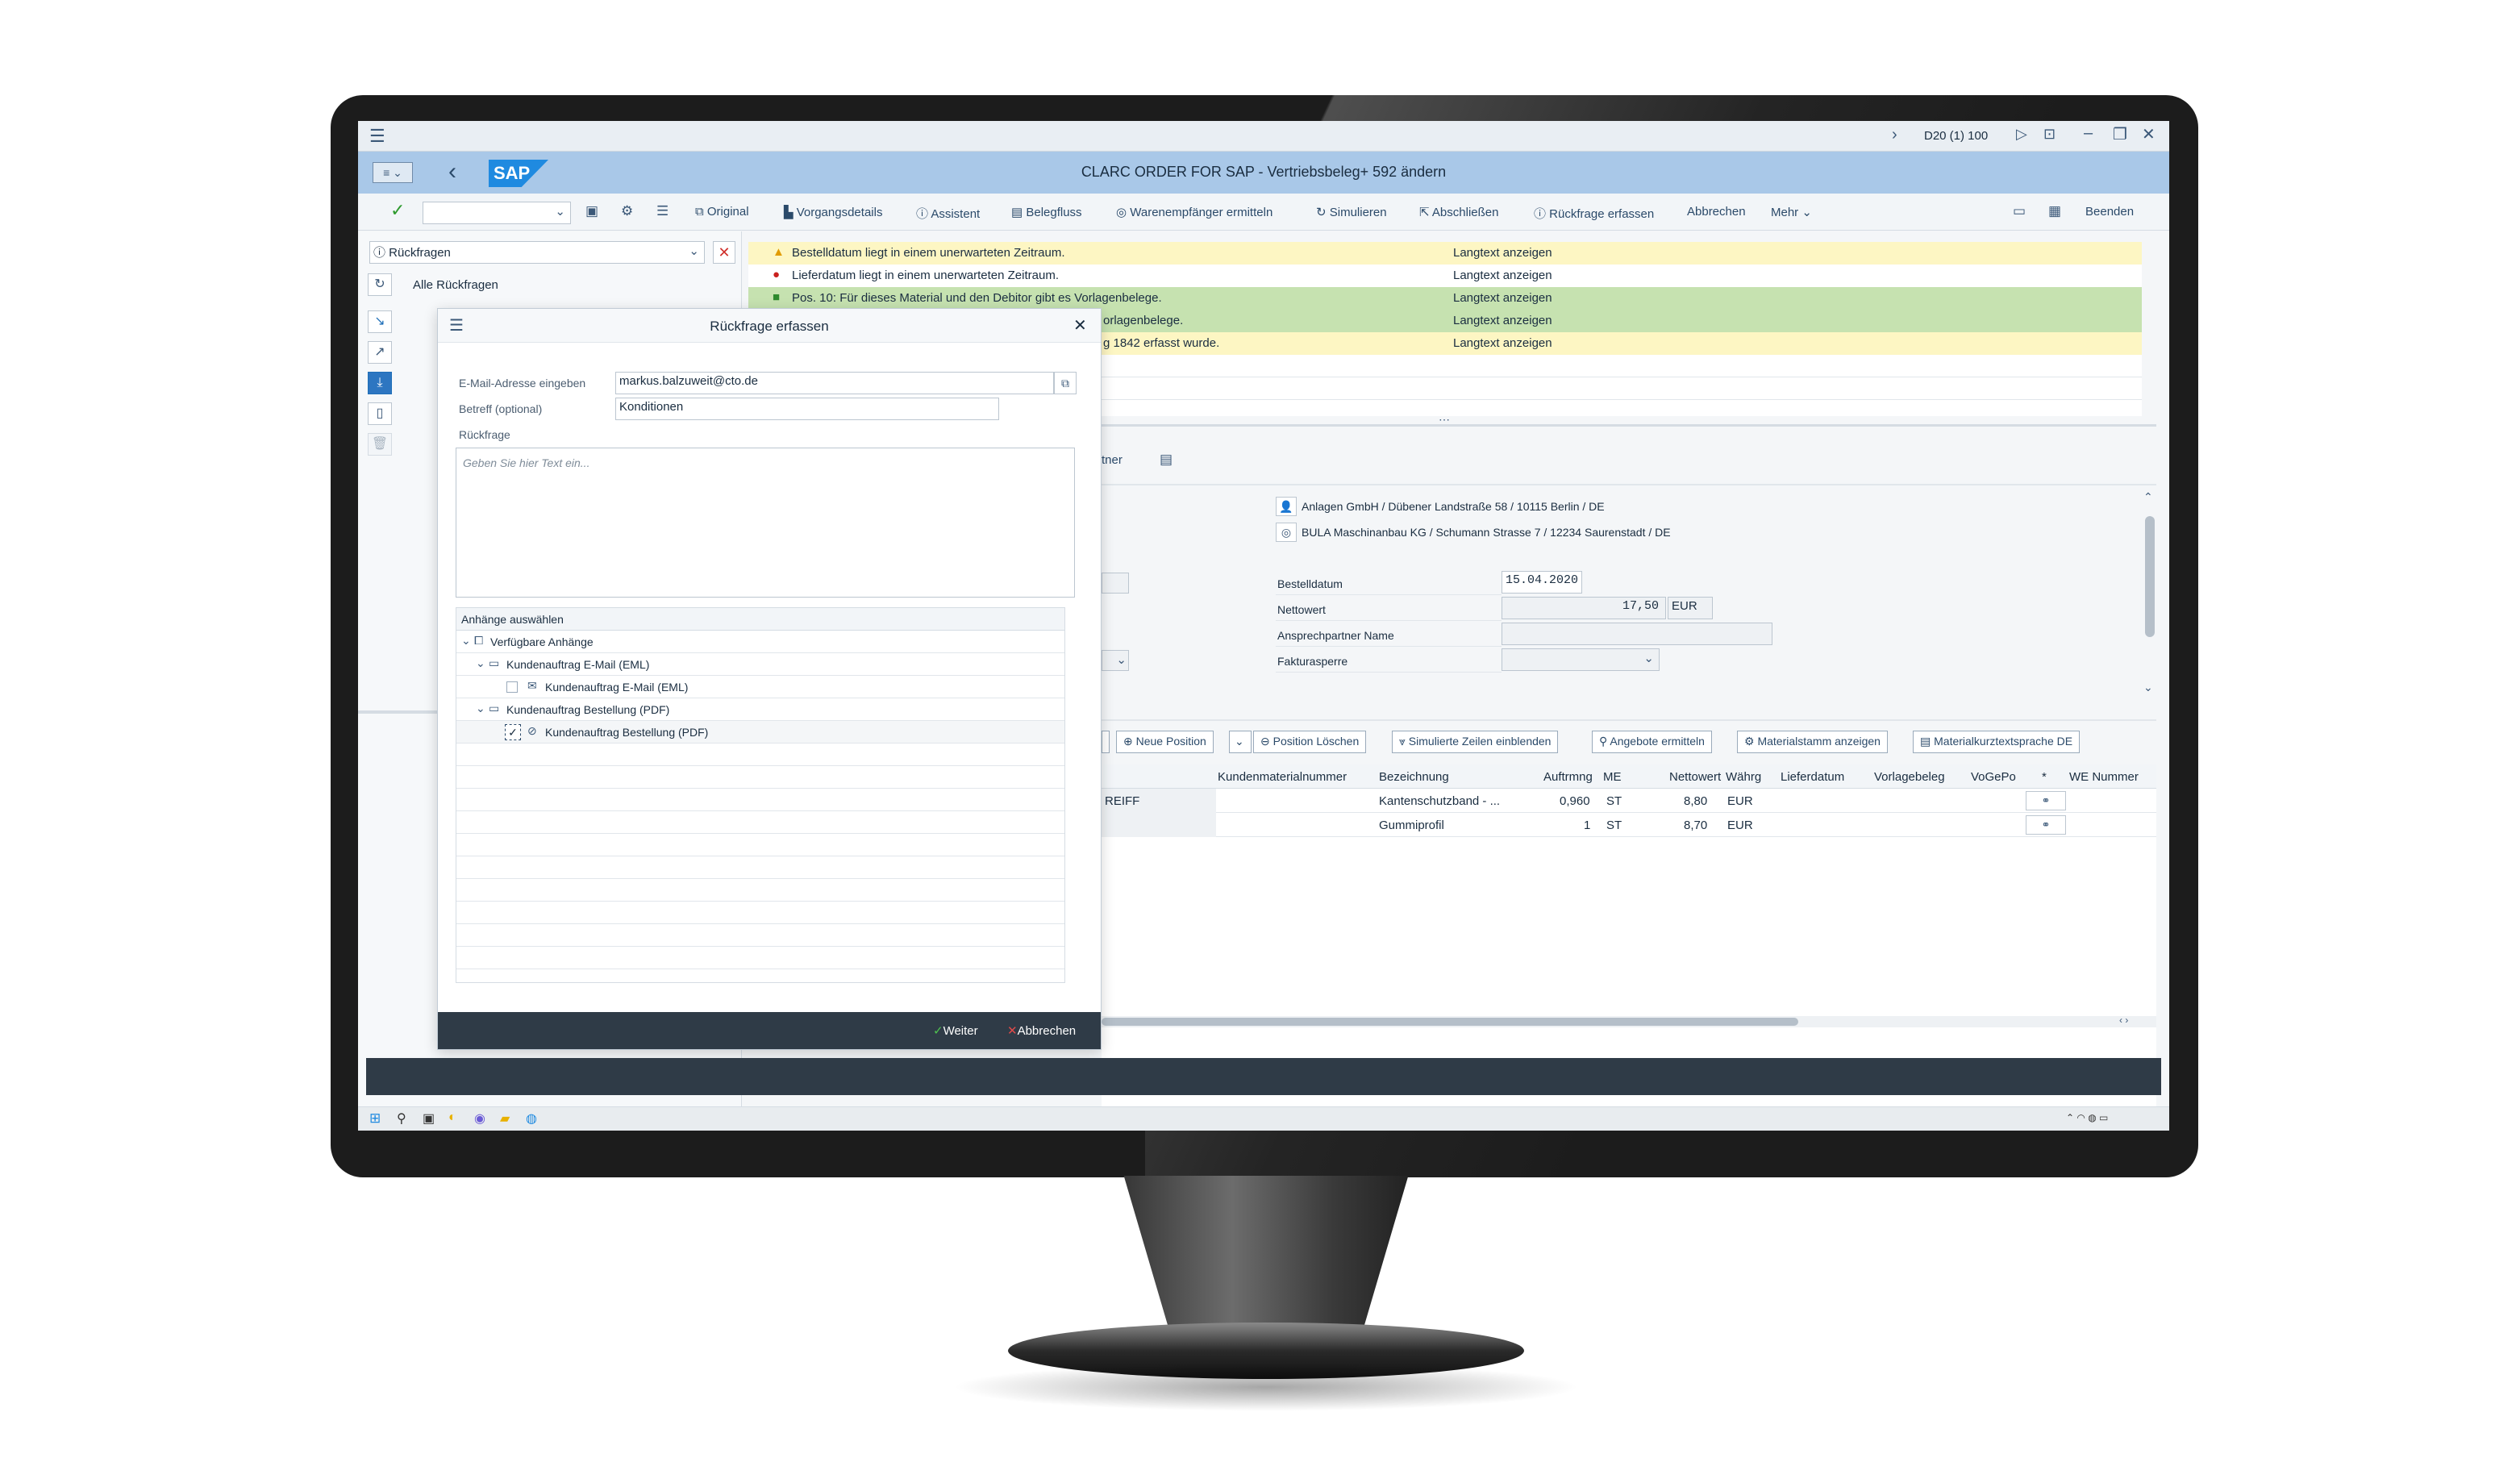 The width and height of the screenshot is (2520, 1458). What do you see at coordinates (1241, 742) in the screenshot?
I see `neue-position-dropdown: ⌄` at bounding box center [1241, 742].